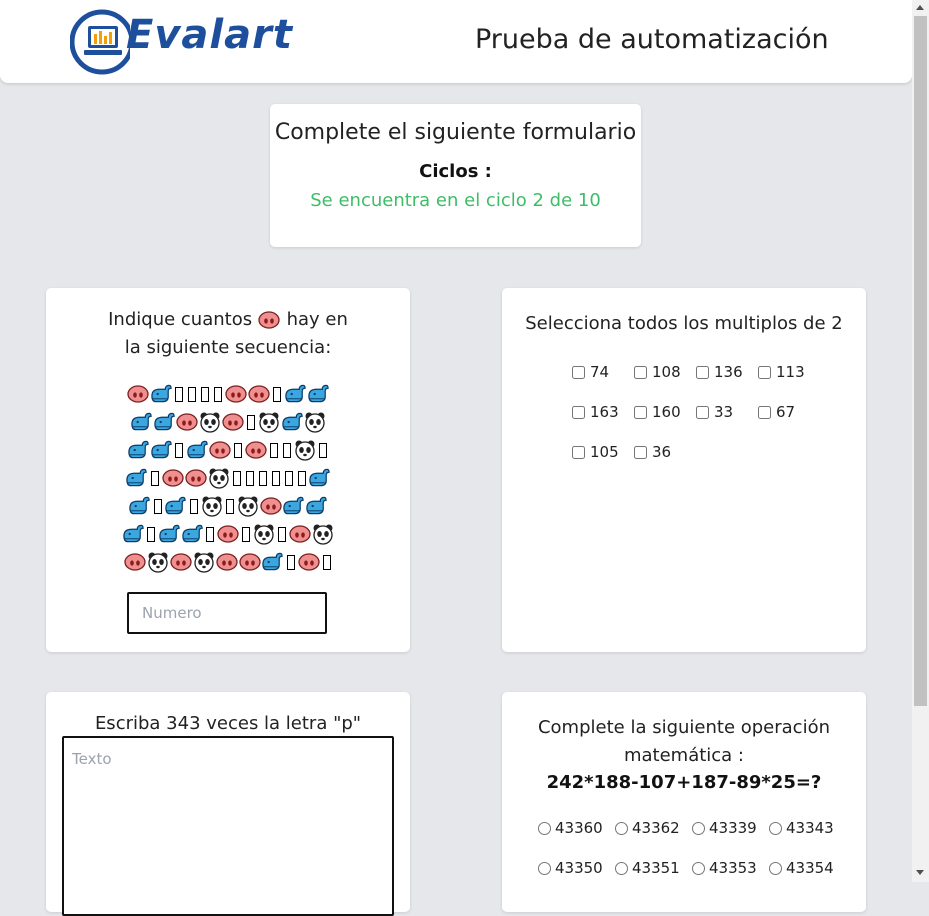  Describe the element at coordinates (807, 828) in the screenshot. I see `math-option: 43343` at that location.